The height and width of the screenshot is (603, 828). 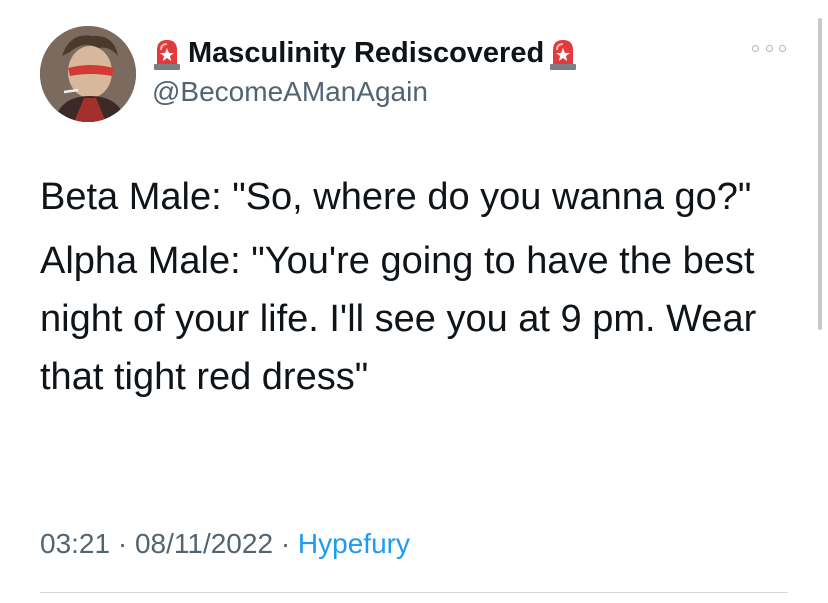 I want to click on author-display-name: Masculinity Rediscovered, so click(x=366, y=53).